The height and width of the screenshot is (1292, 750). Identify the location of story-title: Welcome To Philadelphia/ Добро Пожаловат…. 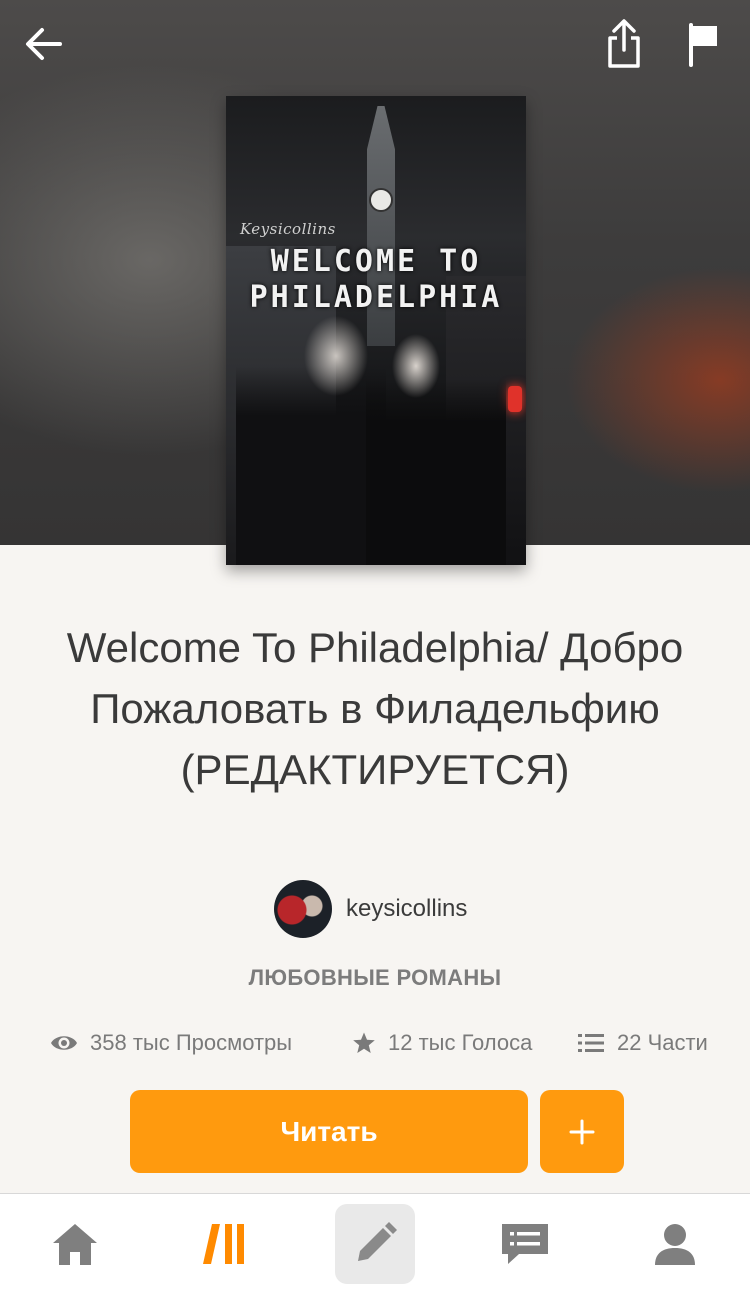
(375, 708).